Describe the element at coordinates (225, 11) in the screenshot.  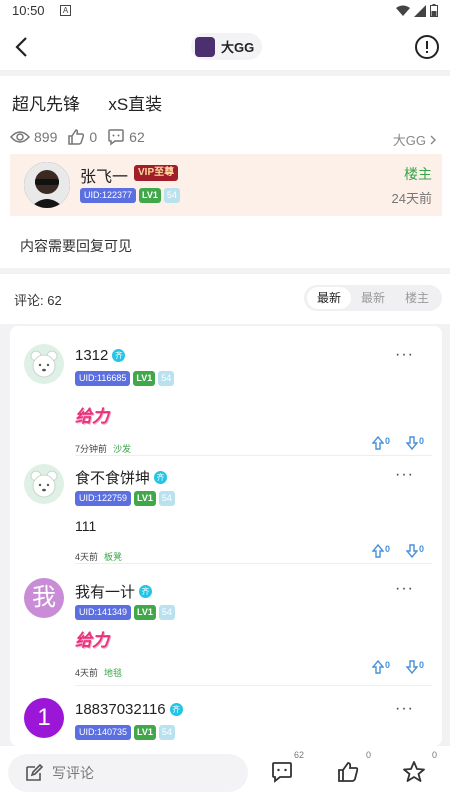
I see `status-bar: 10:50 A` at that location.